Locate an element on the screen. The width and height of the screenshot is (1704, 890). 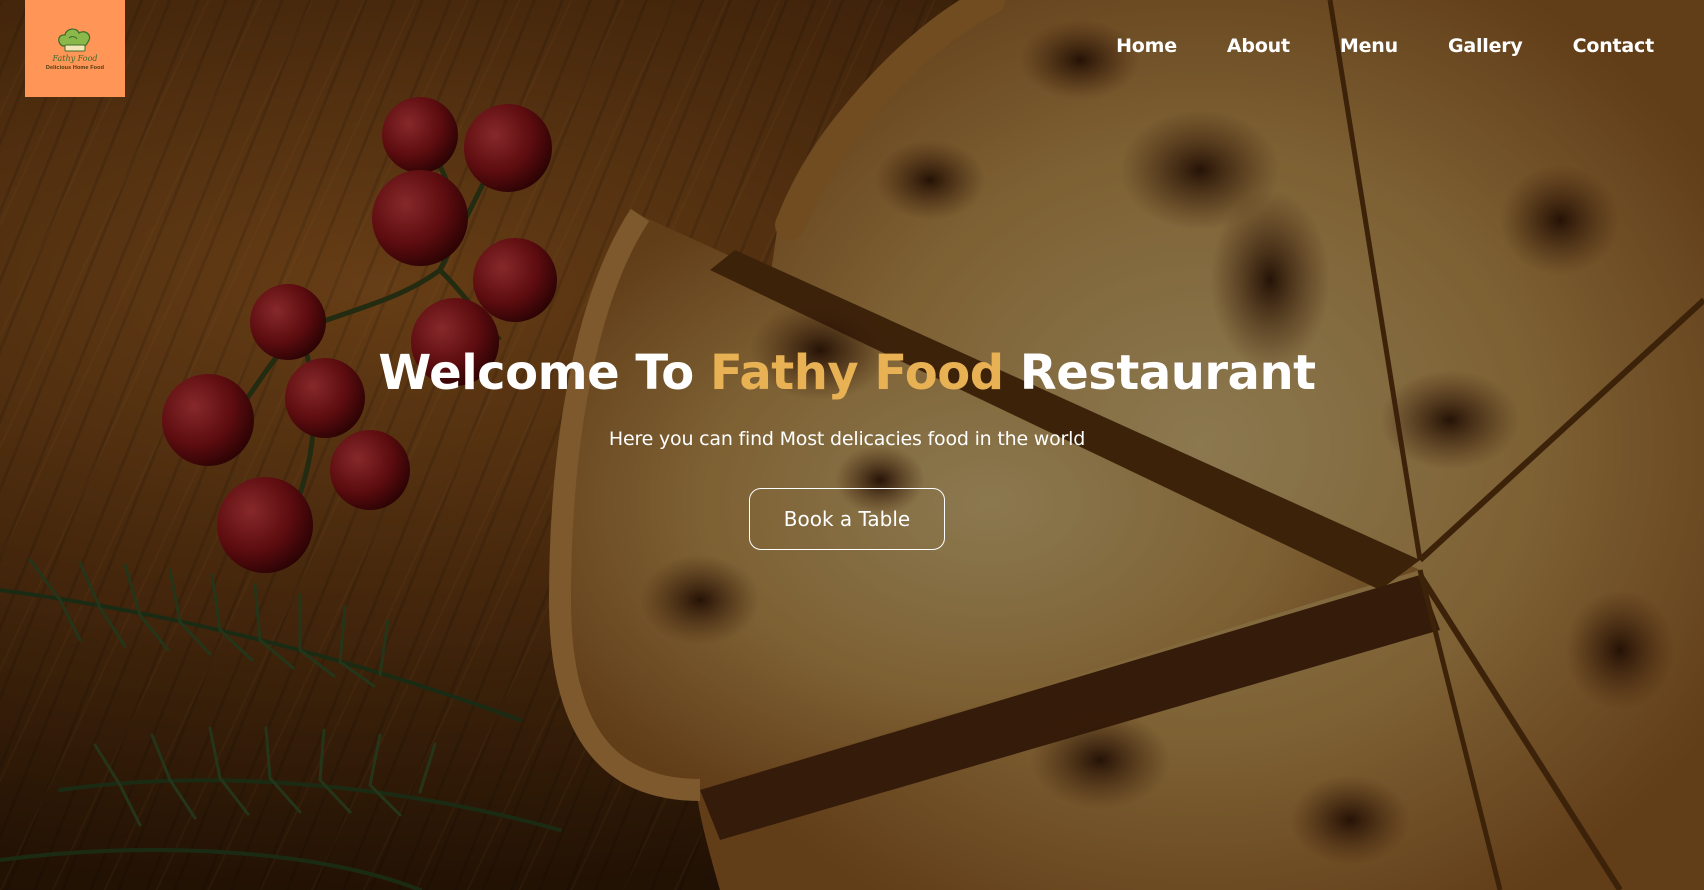
book-table-button: Book a Table is located at coordinates (847, 519).